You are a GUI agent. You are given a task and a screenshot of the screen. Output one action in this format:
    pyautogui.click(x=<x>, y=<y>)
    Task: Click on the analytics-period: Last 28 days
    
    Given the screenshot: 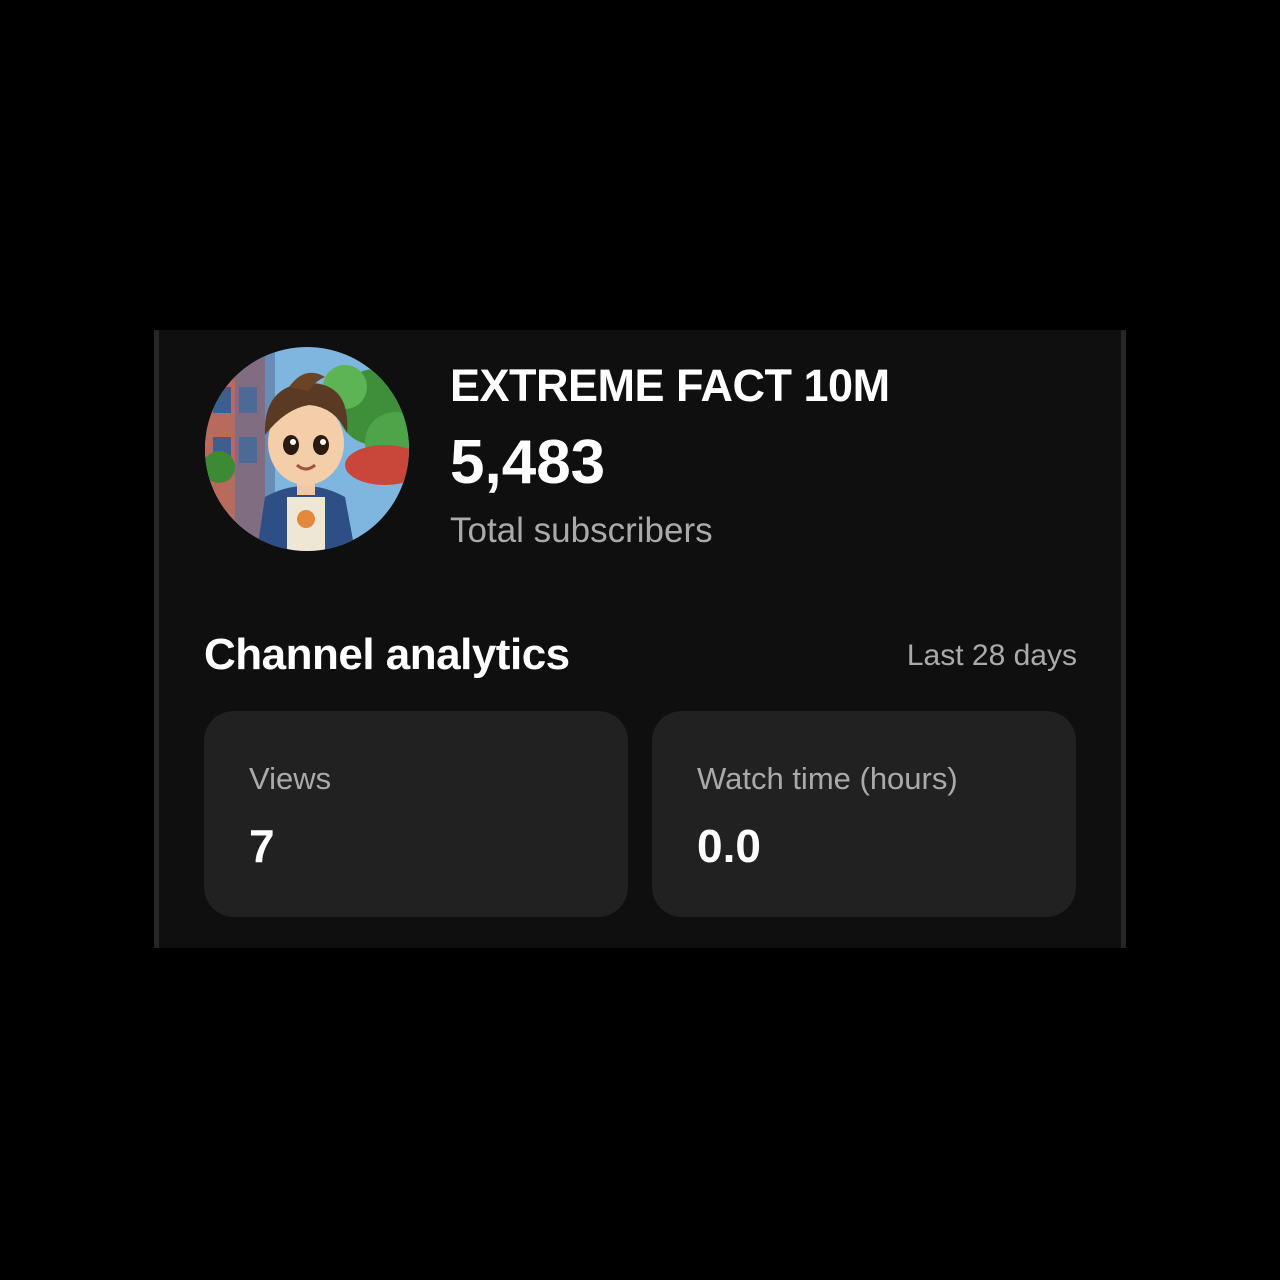 What is the action you would take?
    pyautogui.click(x=991, y=655)
    